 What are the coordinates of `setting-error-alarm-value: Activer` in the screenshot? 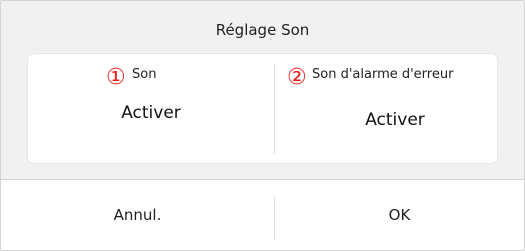 It's located at (395, 120).